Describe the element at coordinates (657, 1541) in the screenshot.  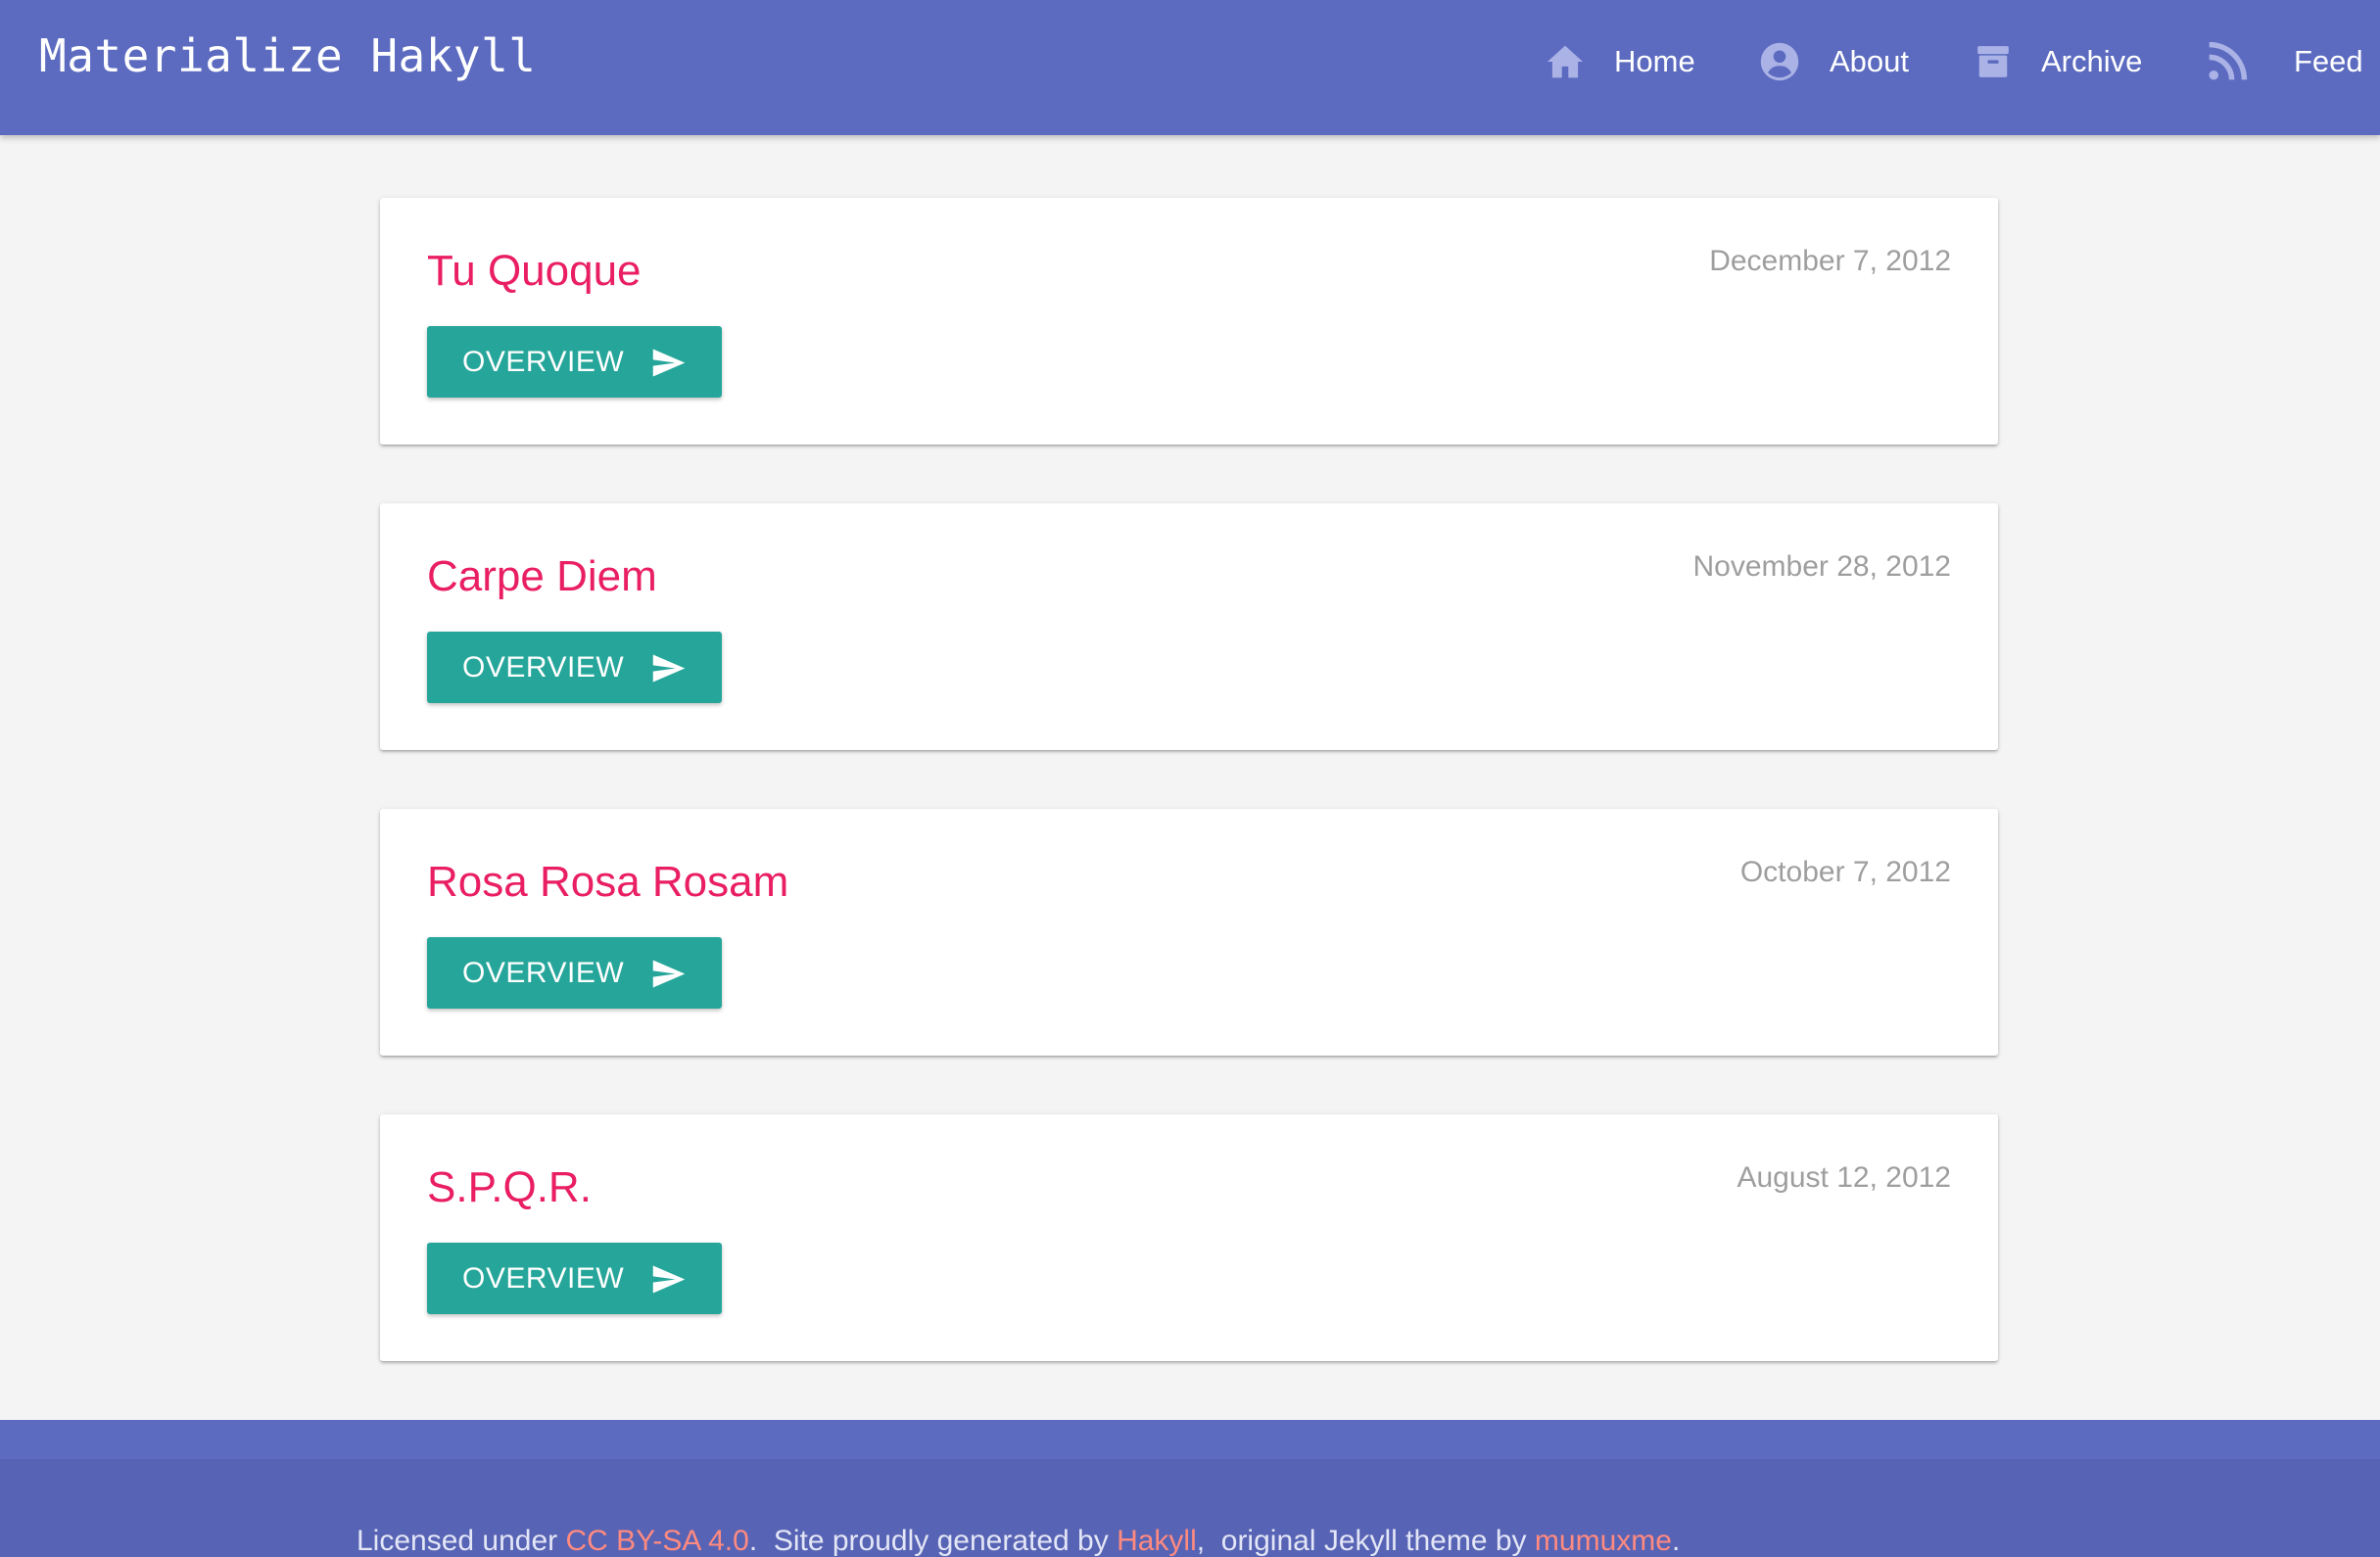
I see `license-link: CC BY-SA 4.0` at that location.